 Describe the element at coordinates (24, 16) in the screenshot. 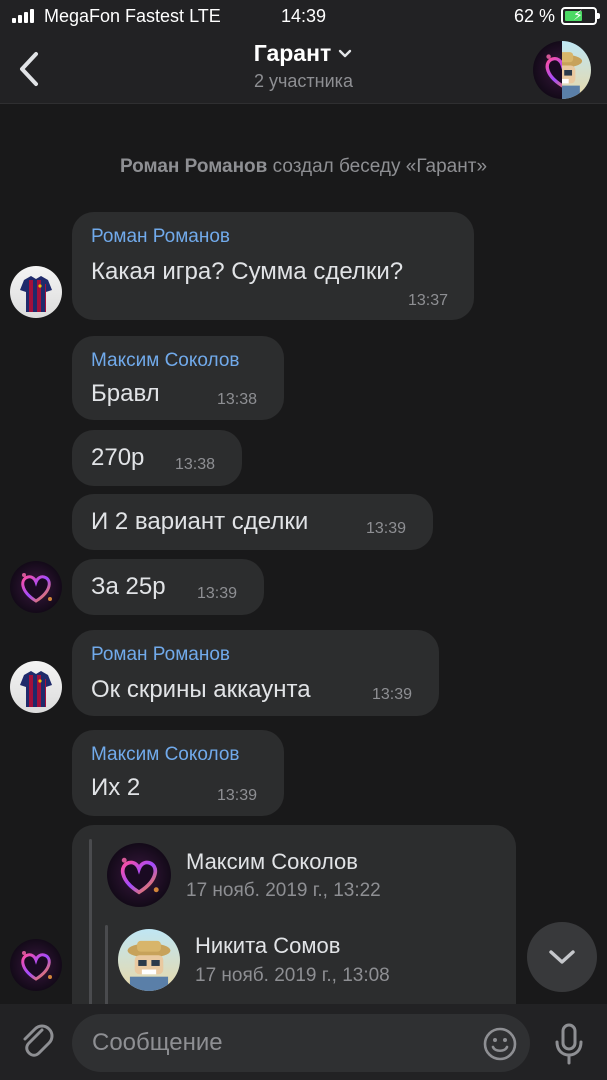

I see `signal-icon` at that location.